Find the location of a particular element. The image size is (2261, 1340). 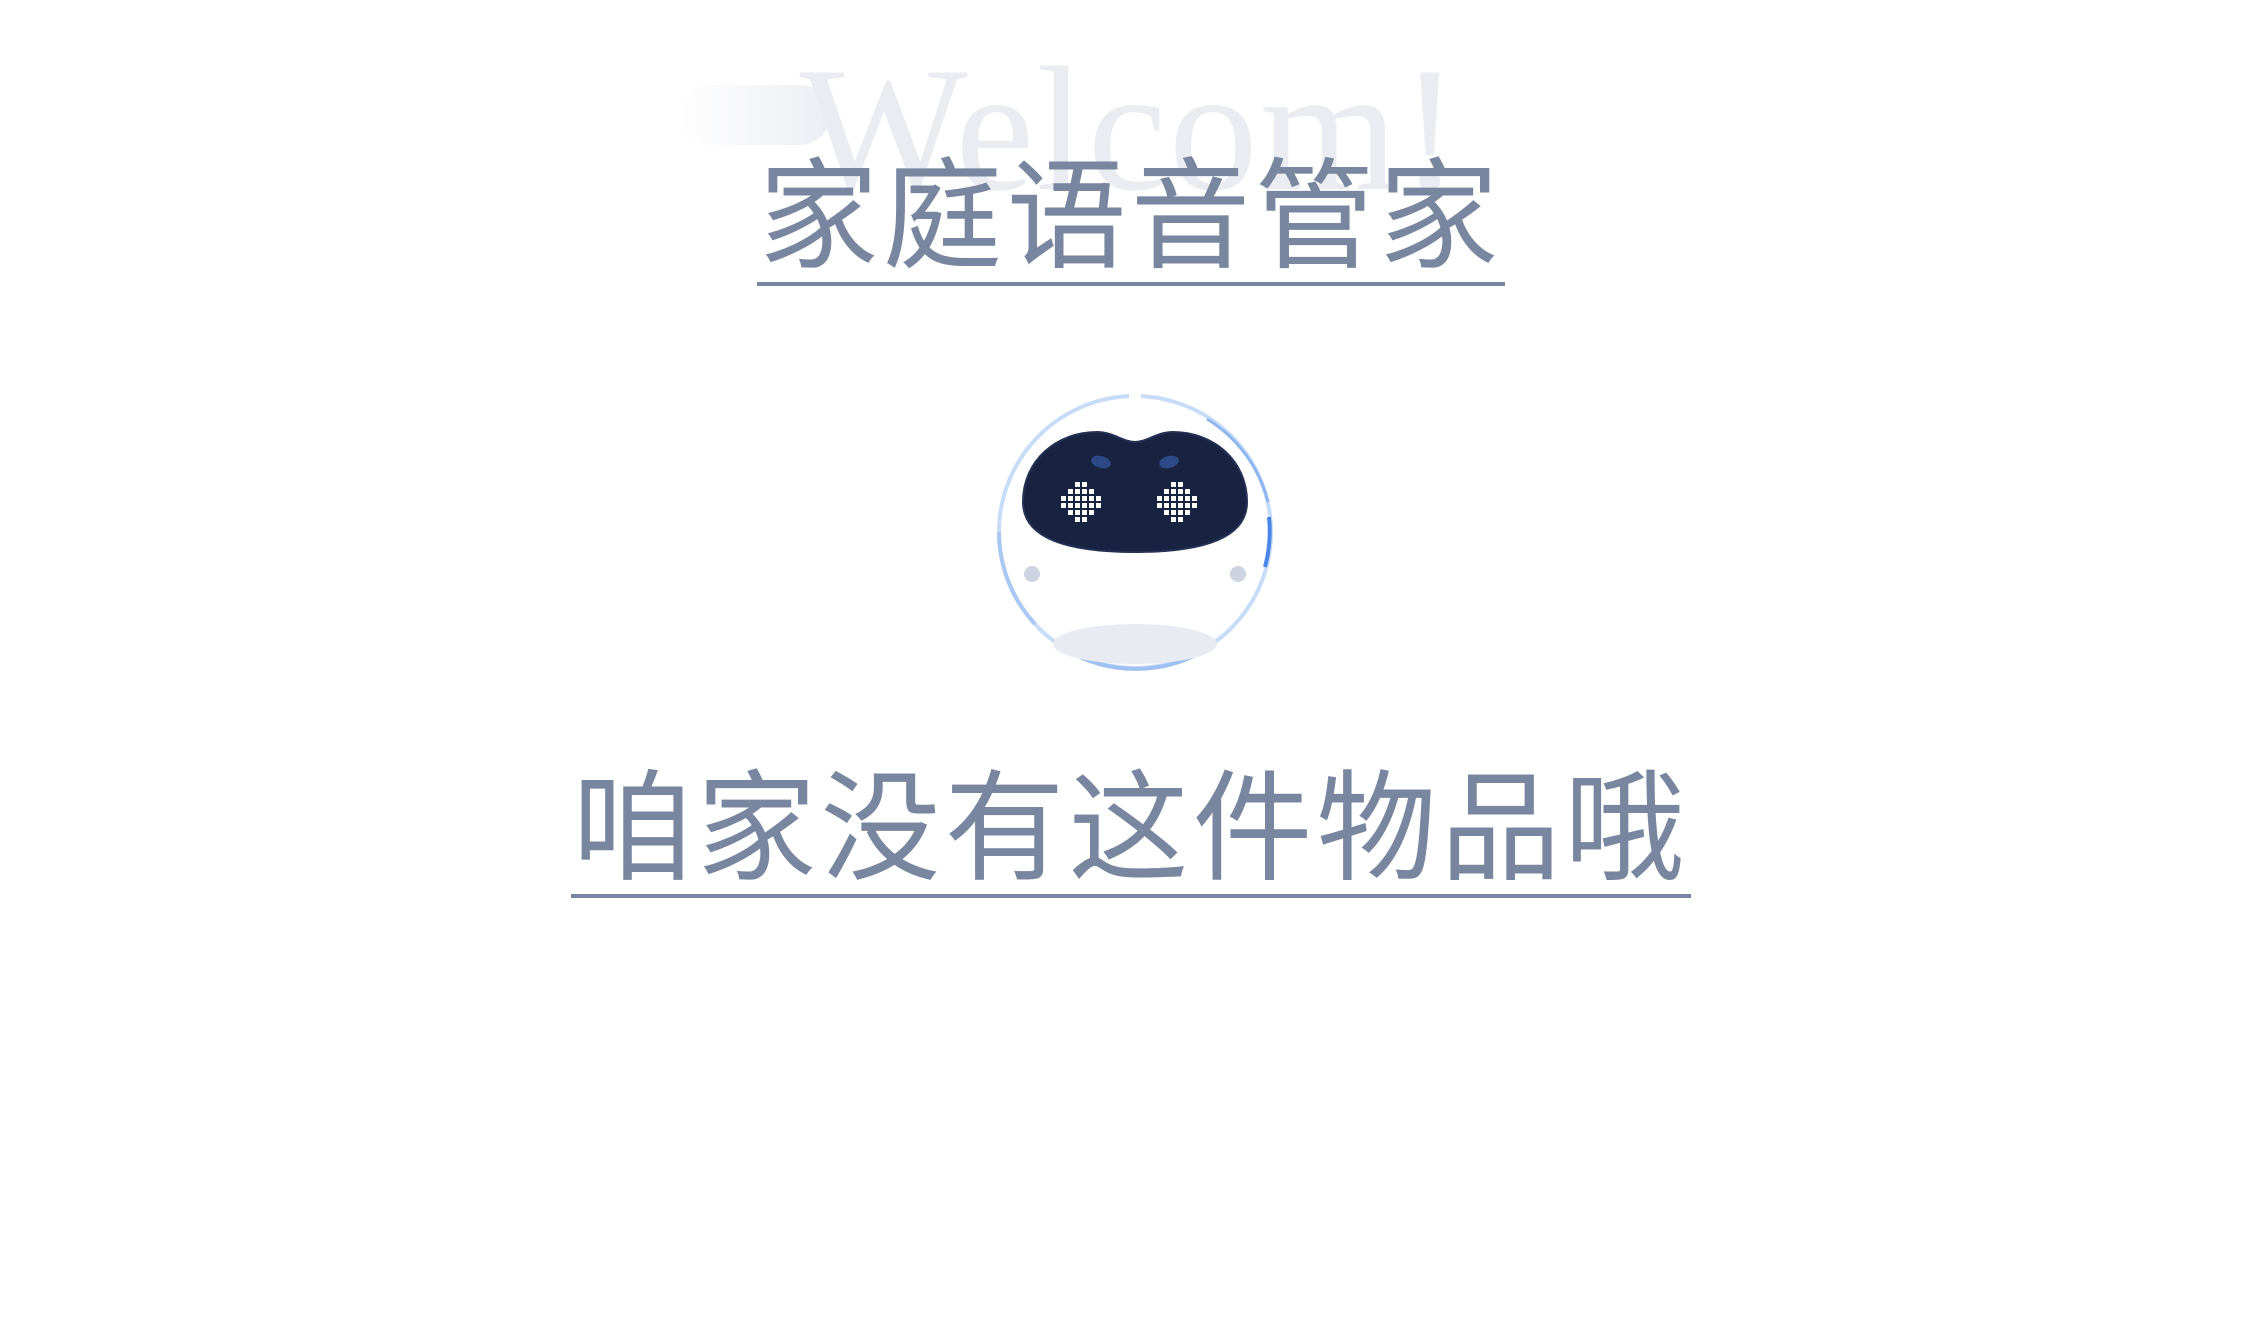

assistant-response: 咱家没有这件物品哦 is located at coordinates (1130, 834).